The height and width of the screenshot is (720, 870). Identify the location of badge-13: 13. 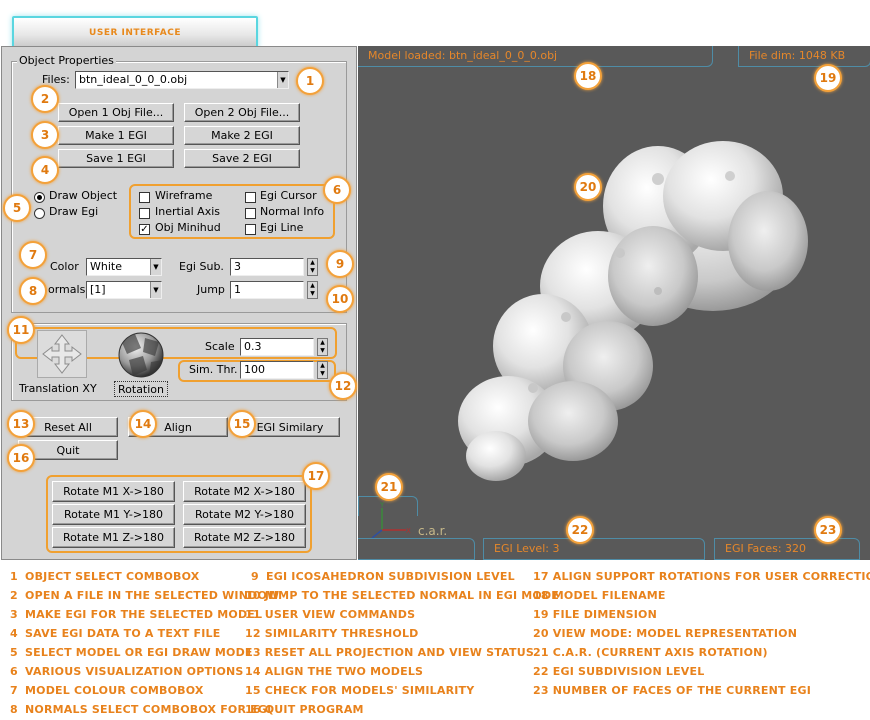
(21, 424).